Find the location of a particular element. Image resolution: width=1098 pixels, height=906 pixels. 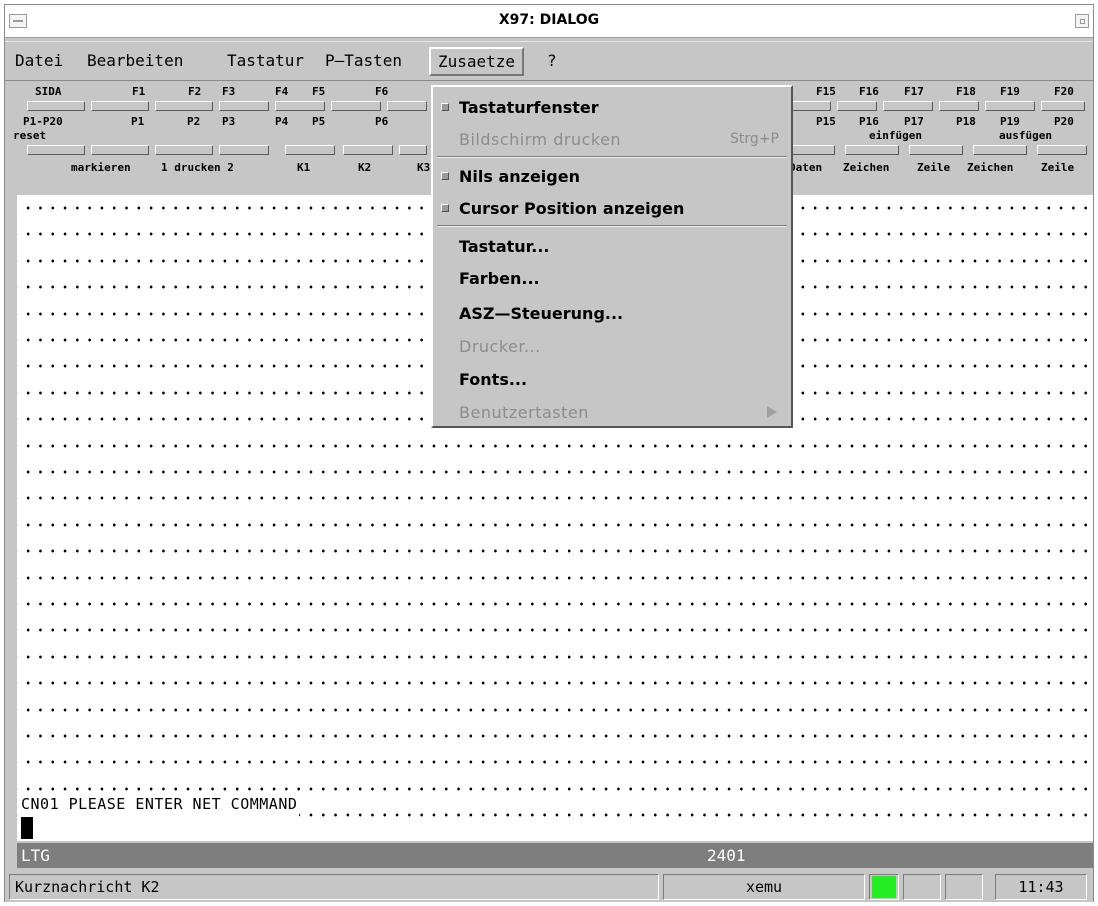

fkey-label-f2: F2 is located at coordinates (195, 91).